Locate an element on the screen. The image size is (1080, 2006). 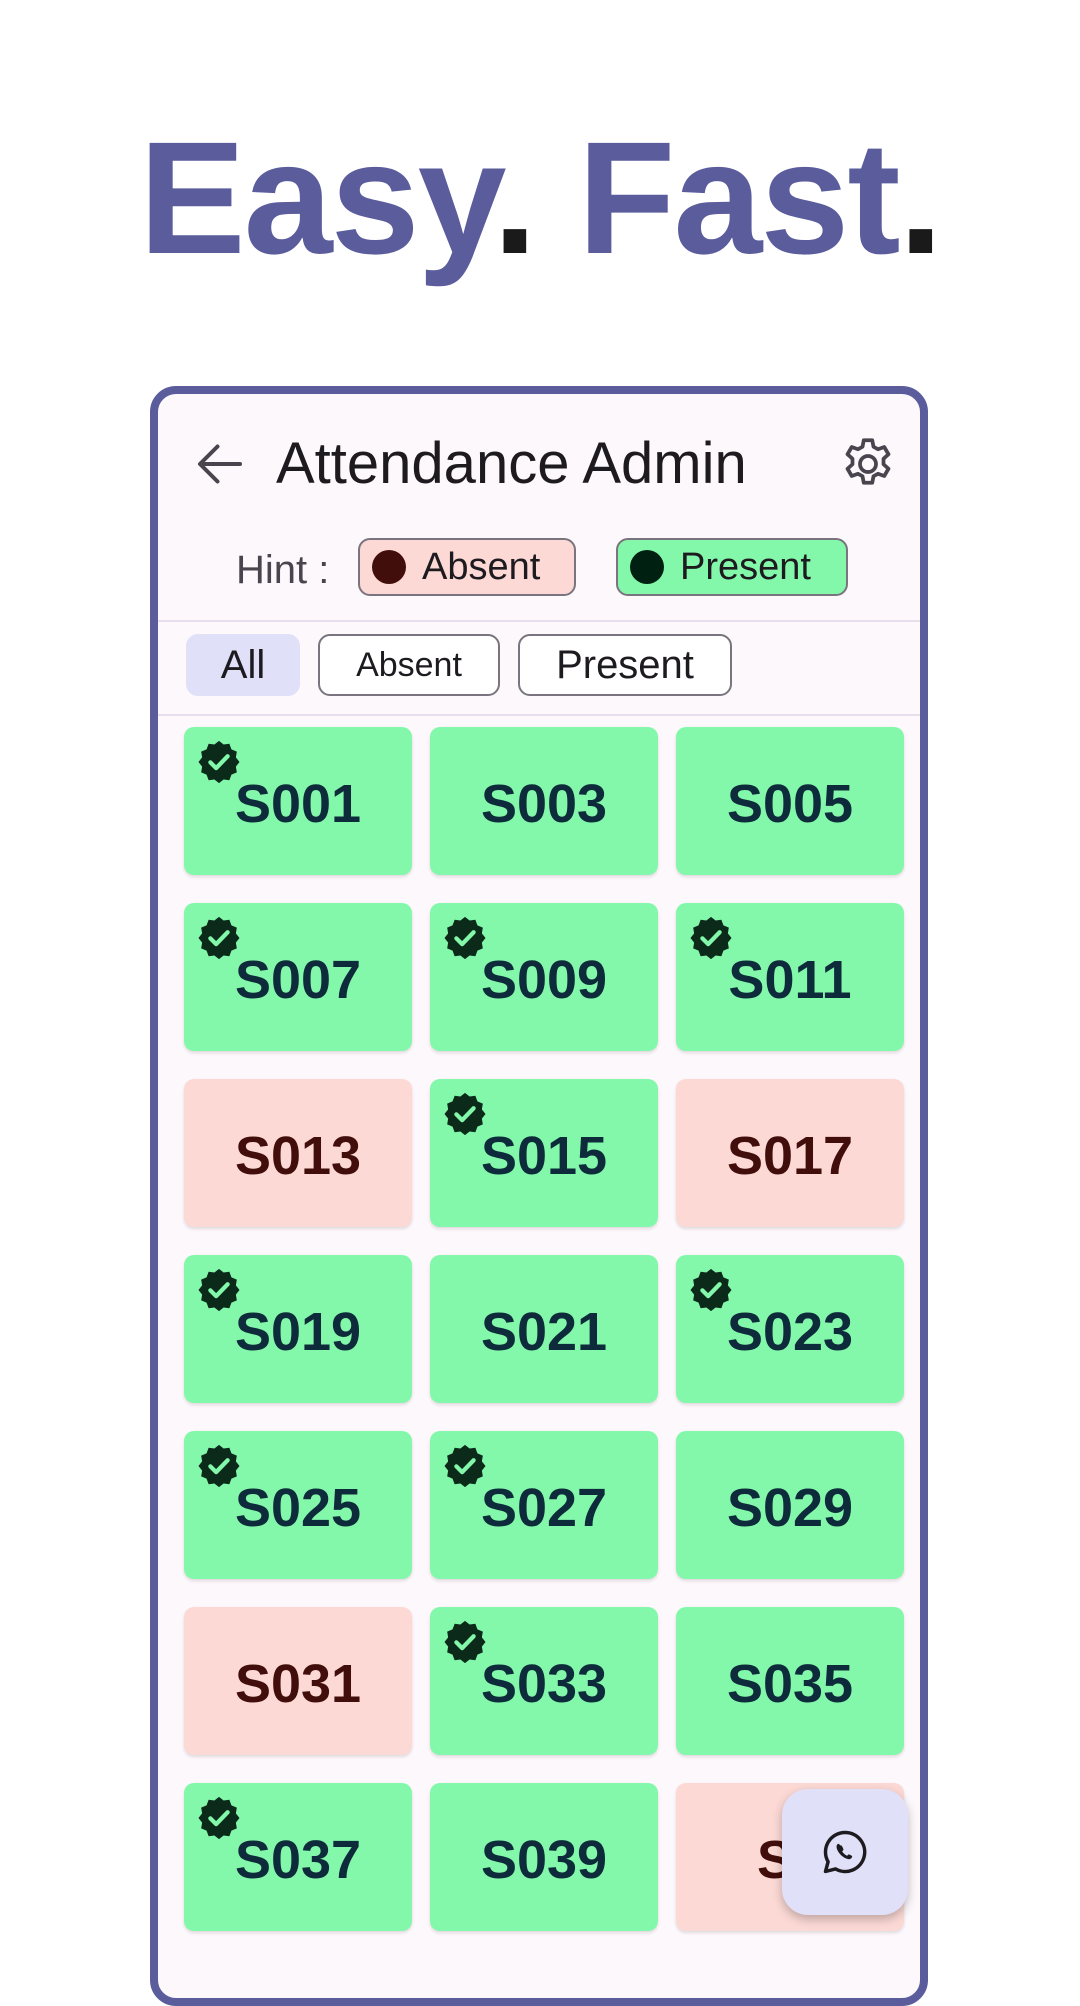
student-id-label: S003 is located at coordinates (544, 804).